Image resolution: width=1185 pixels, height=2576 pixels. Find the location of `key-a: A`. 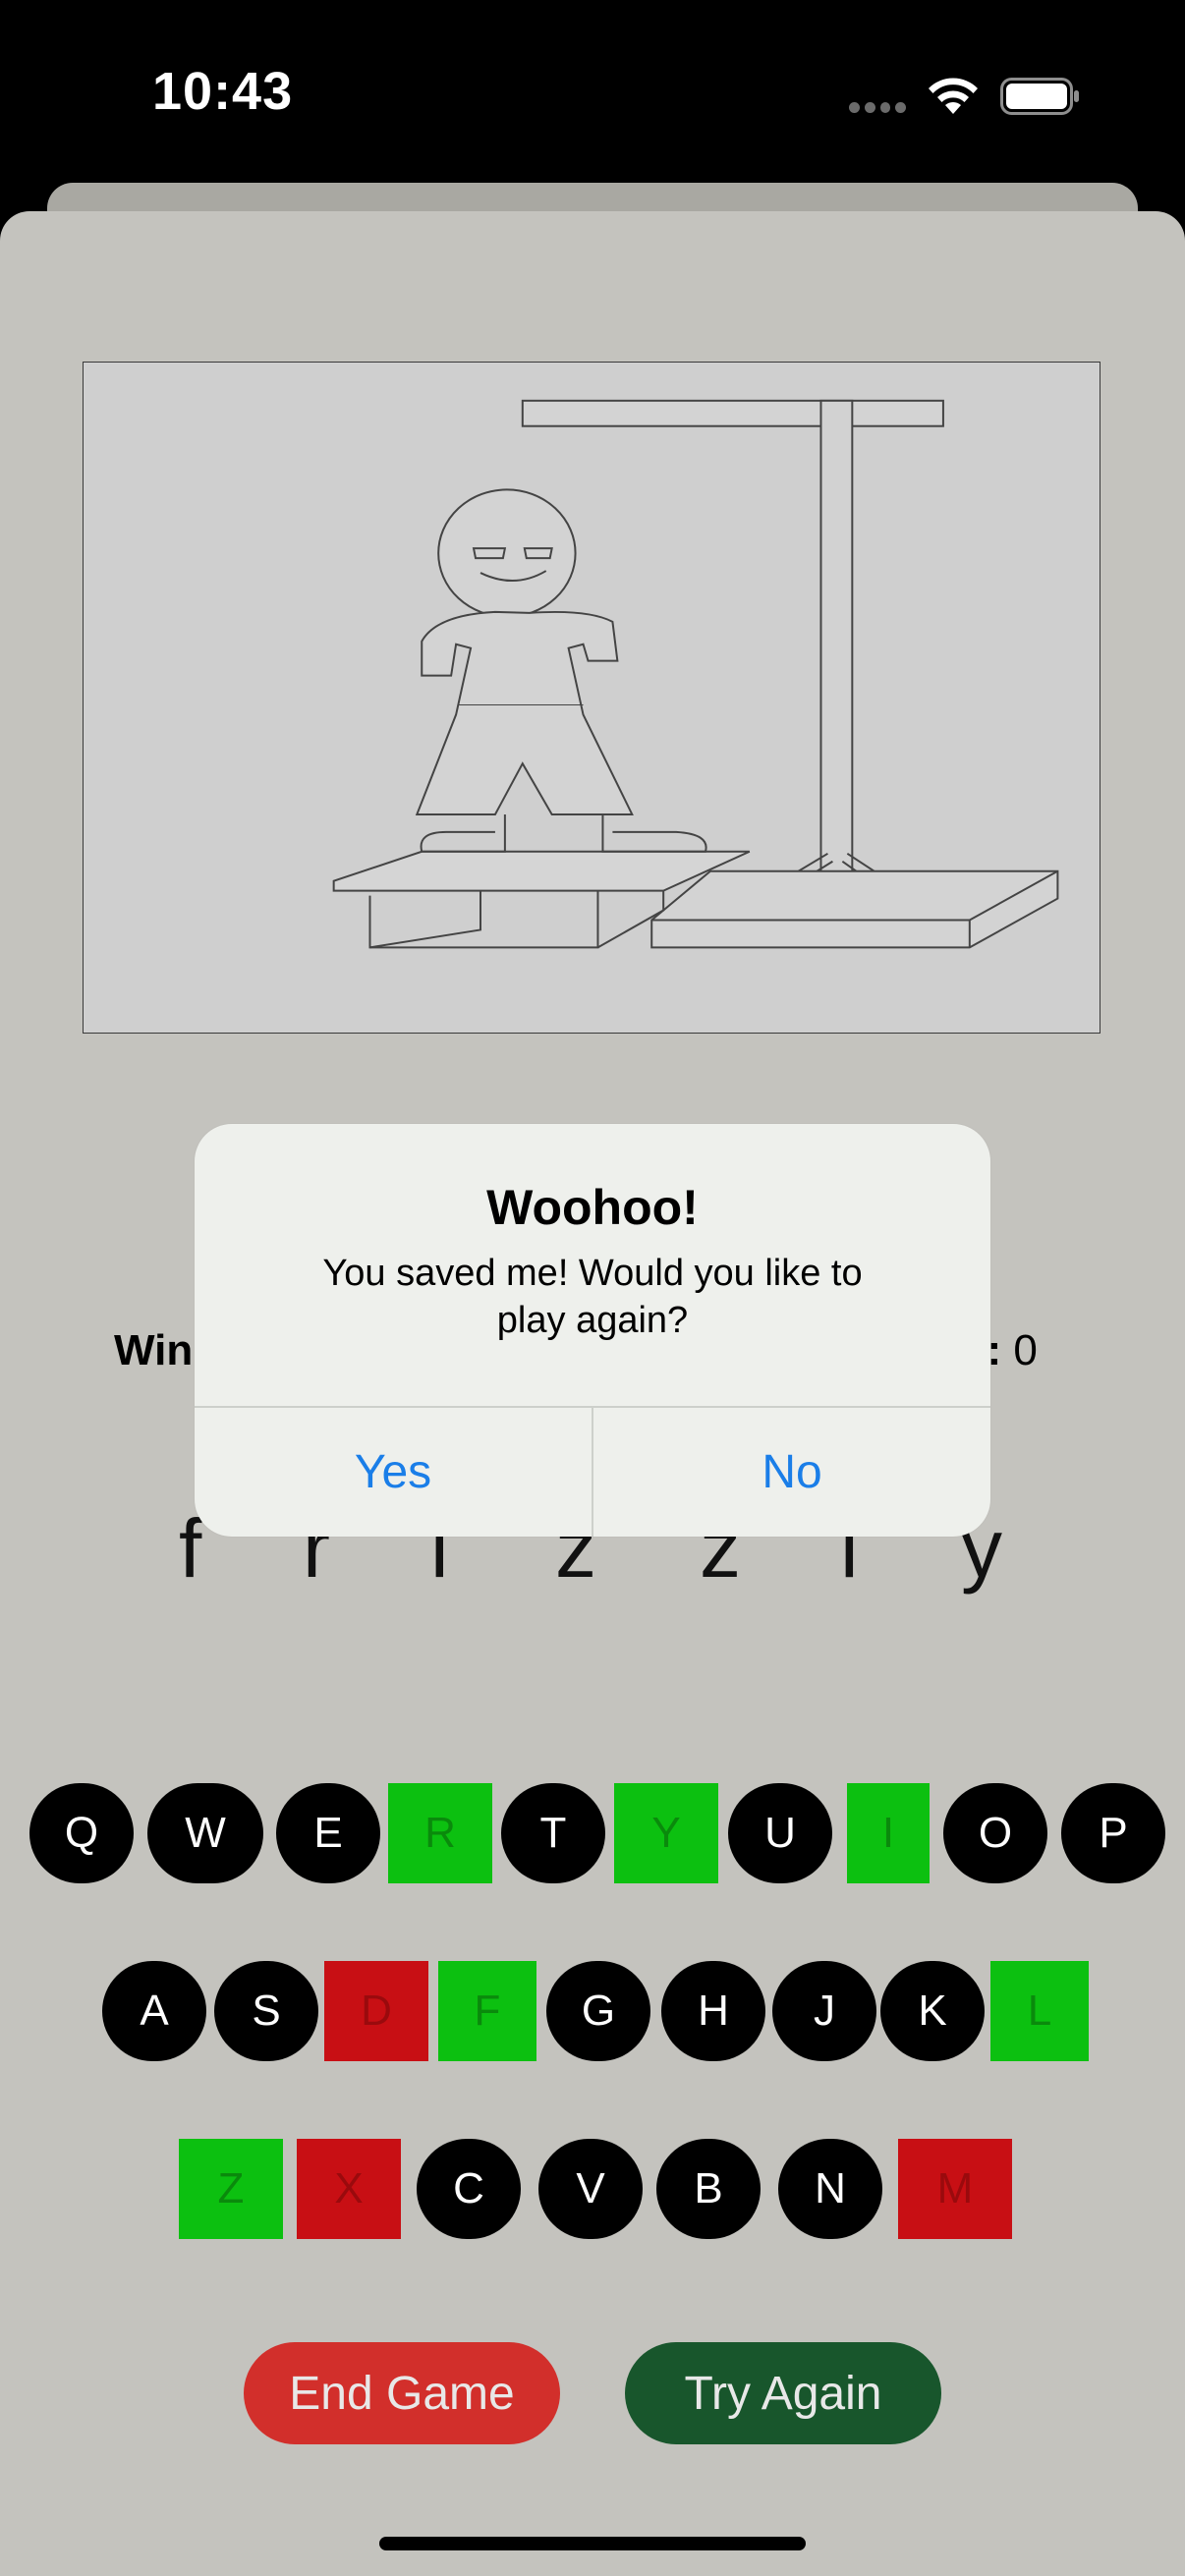

key-a: A is located at coordinates (154, 2011).